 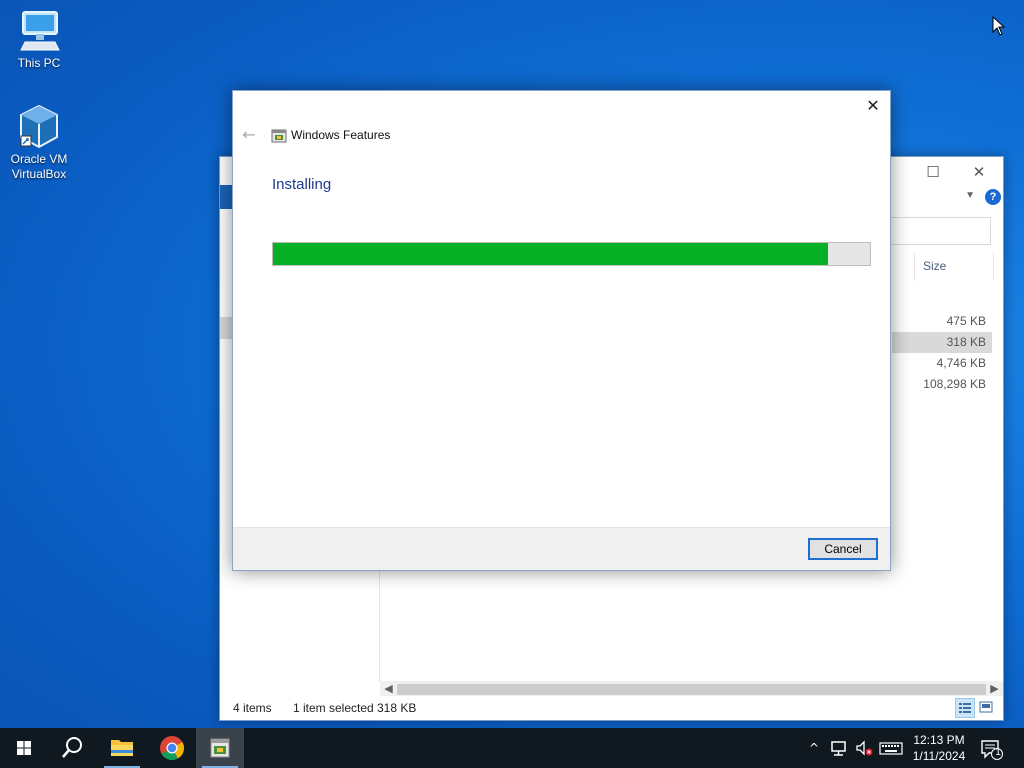 I want to click on folder-icon, so click(x=122, y=748).